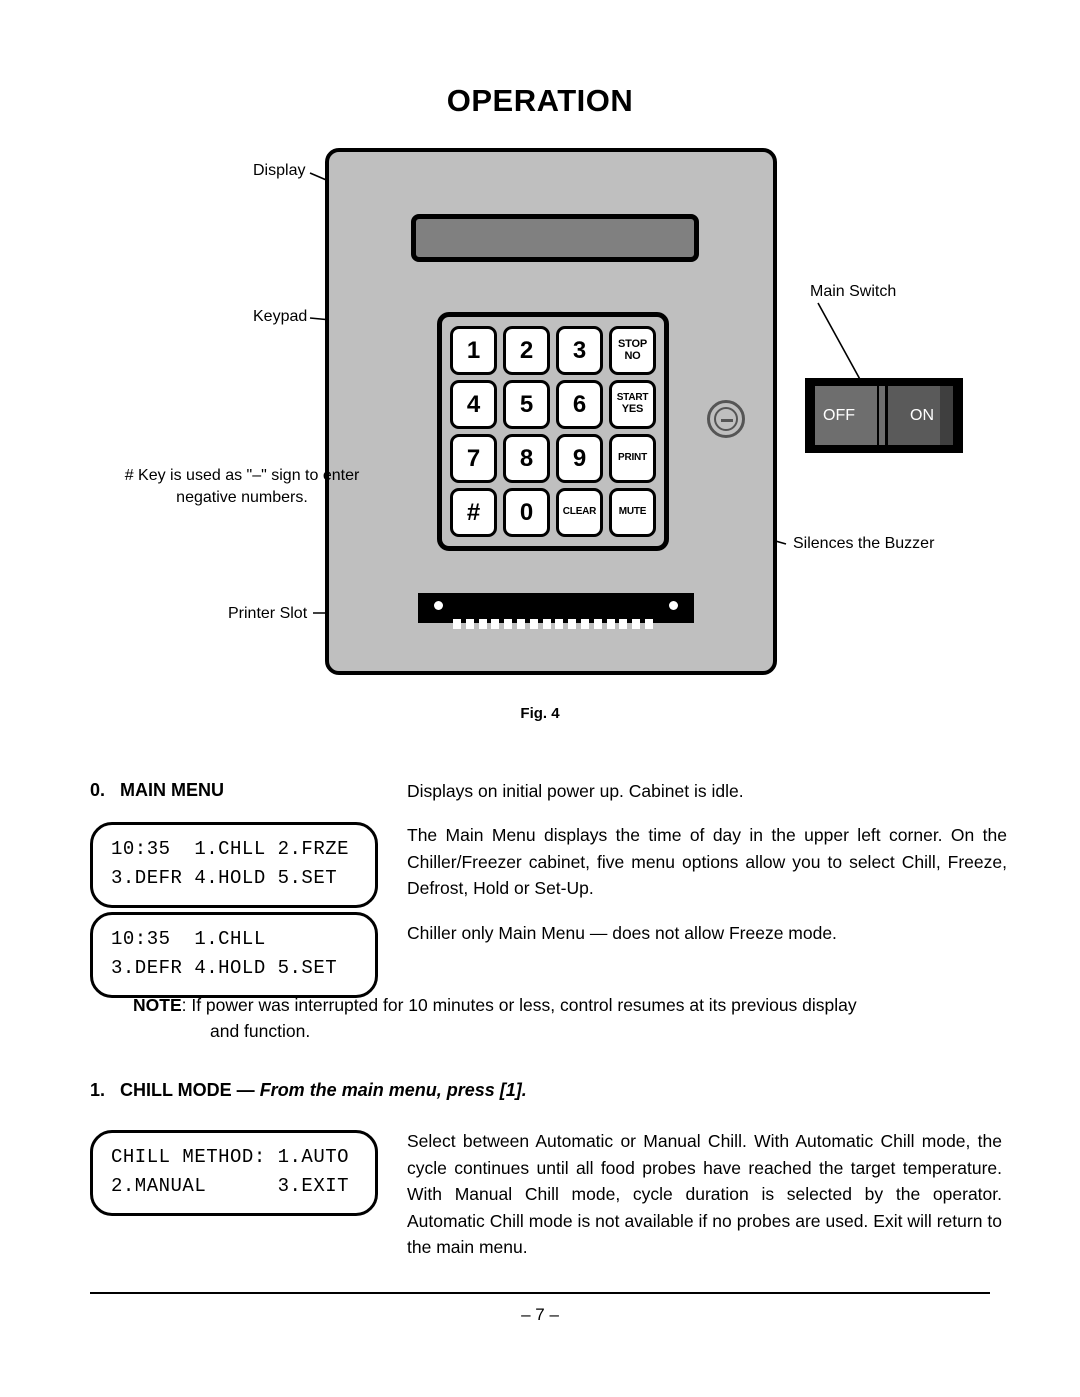 This screenshot has width=1080, height=1397. What do you see at coordinates (540, 100) in the screenshot?
I see `page-title: OPERATION` at bounding box center [540, 100].